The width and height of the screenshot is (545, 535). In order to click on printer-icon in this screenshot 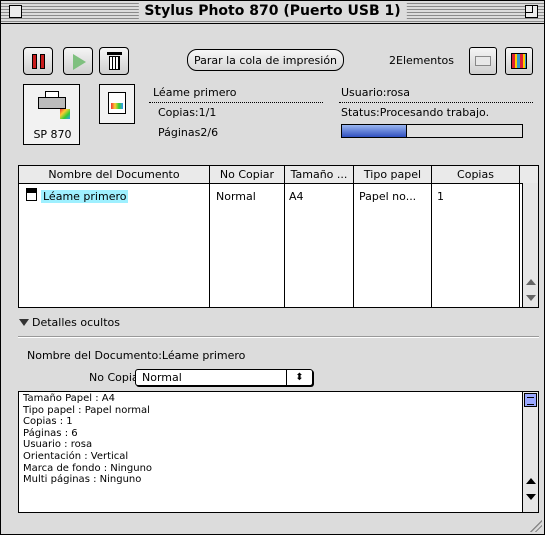, I will do `click(54, 105)`.